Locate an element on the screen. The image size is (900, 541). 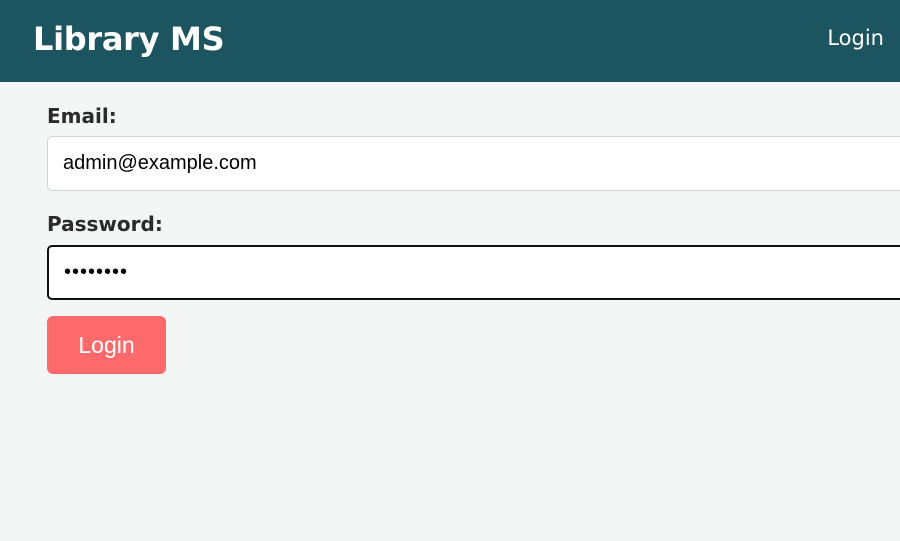
brand-title: Library MS is located at coordinates (129, 39).